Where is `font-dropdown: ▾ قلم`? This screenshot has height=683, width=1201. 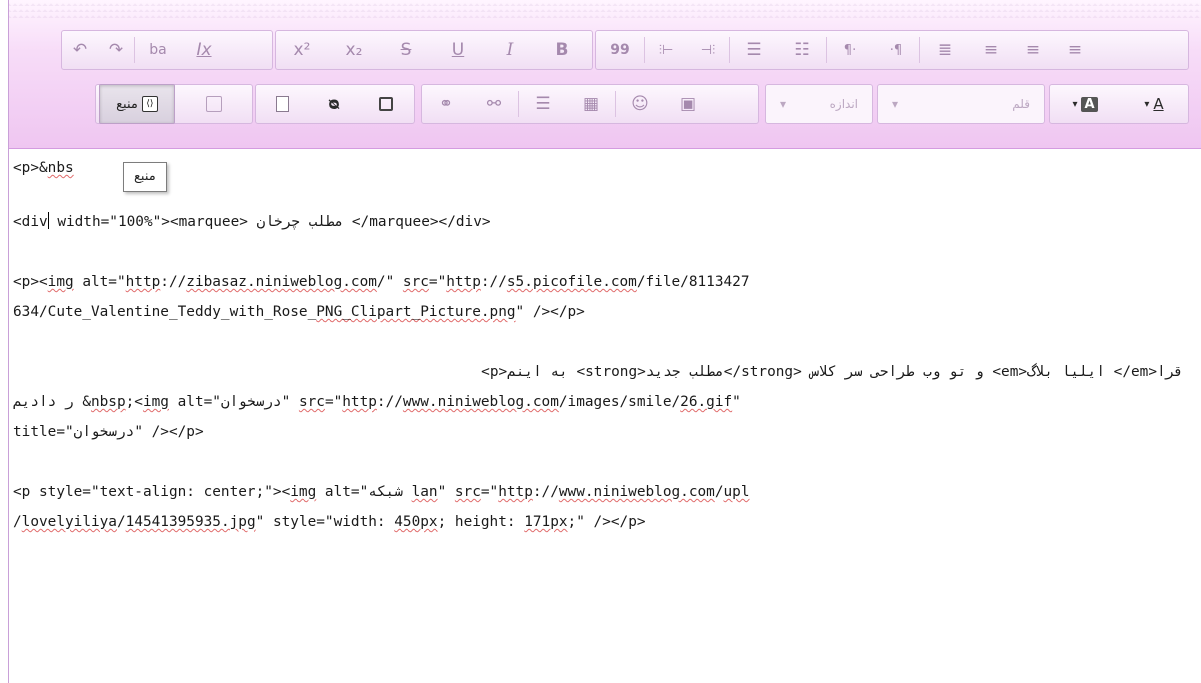 font-dropdown: ▾ قلم is located at coordinates (961, 104).